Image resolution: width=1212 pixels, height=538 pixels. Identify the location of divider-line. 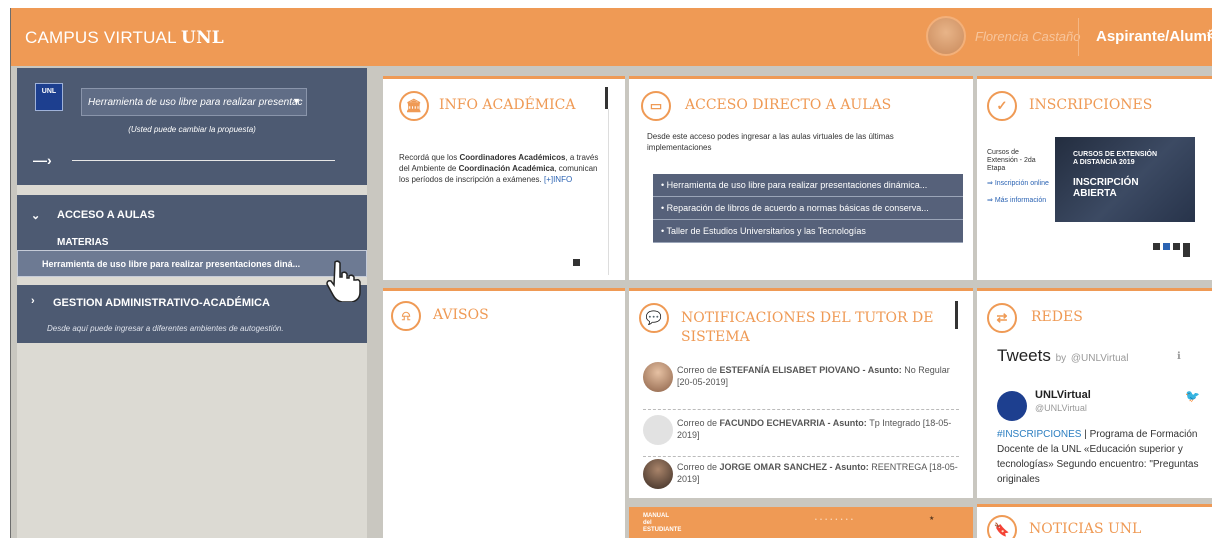
(203, 160).